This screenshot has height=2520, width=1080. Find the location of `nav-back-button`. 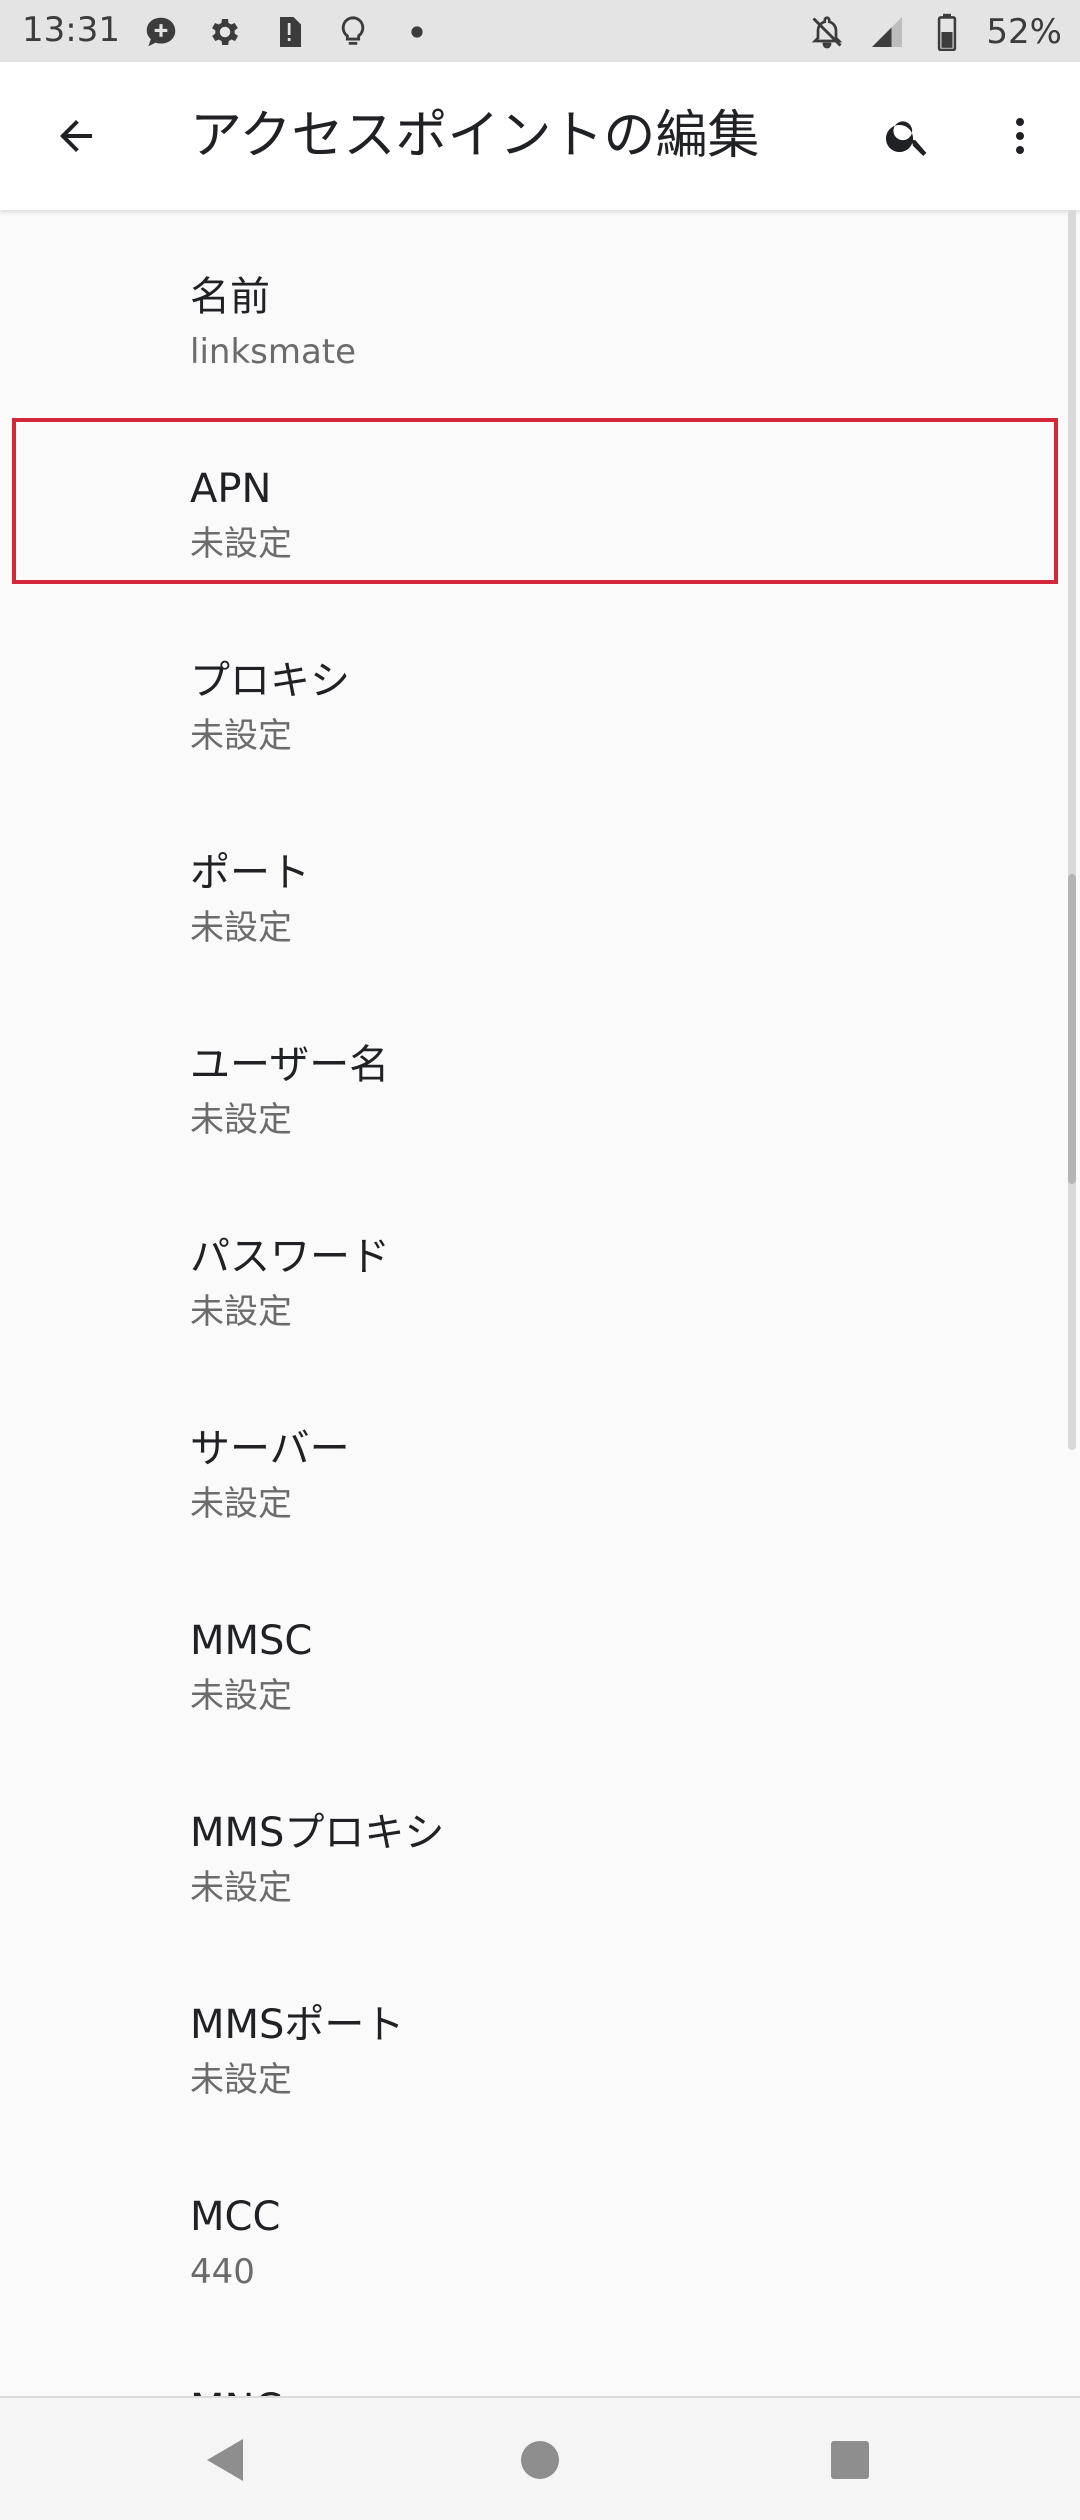

nav-back-button is located at coordinates (224, 2460).